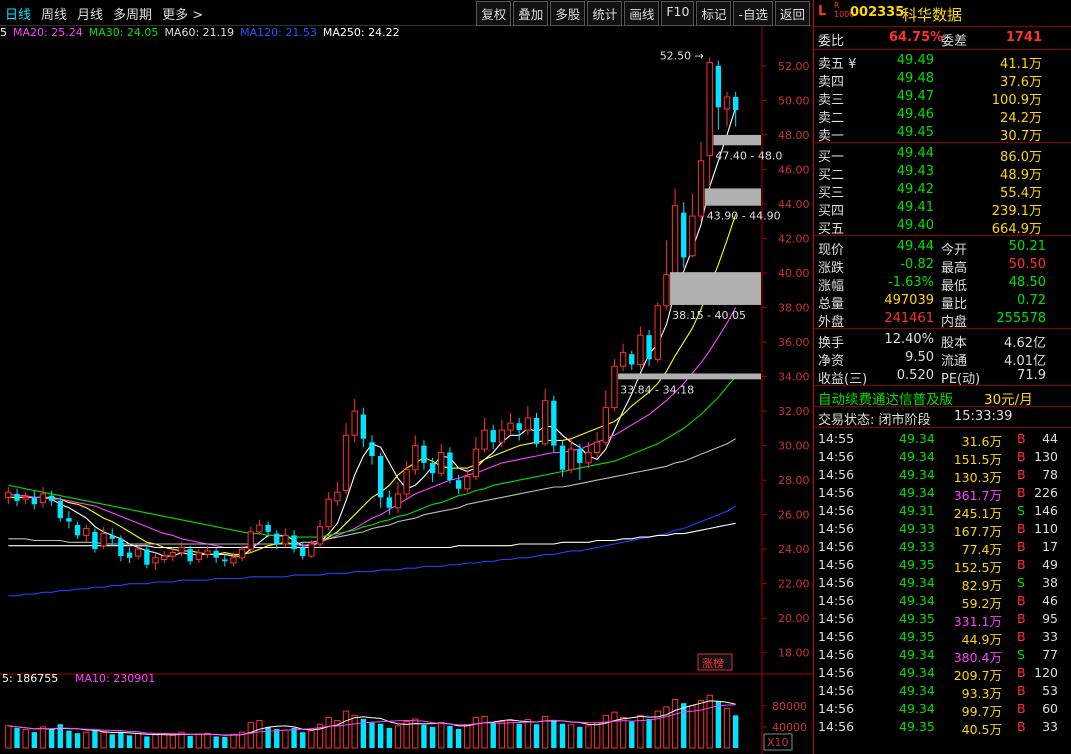 The image size is (1071, 754). What do you see at coordinates (942, 62) in the screenshot?
I see `ask-level: 卖五 ¥49.49 41.1万` at bounding box center [942, 62].